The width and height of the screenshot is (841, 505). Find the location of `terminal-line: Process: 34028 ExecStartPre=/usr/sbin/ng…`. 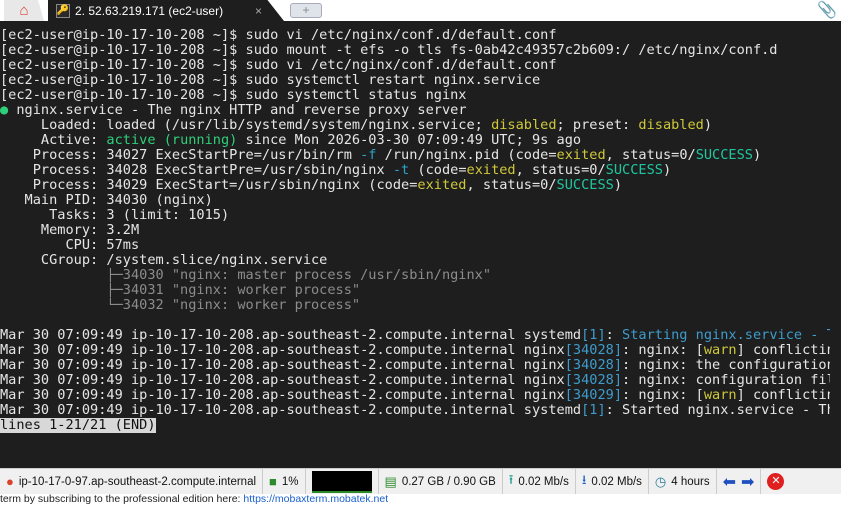

terminal-line: Process: 34028 ExecStartPre=/usr/sbin/ng… is located at coordinates (415, 170).